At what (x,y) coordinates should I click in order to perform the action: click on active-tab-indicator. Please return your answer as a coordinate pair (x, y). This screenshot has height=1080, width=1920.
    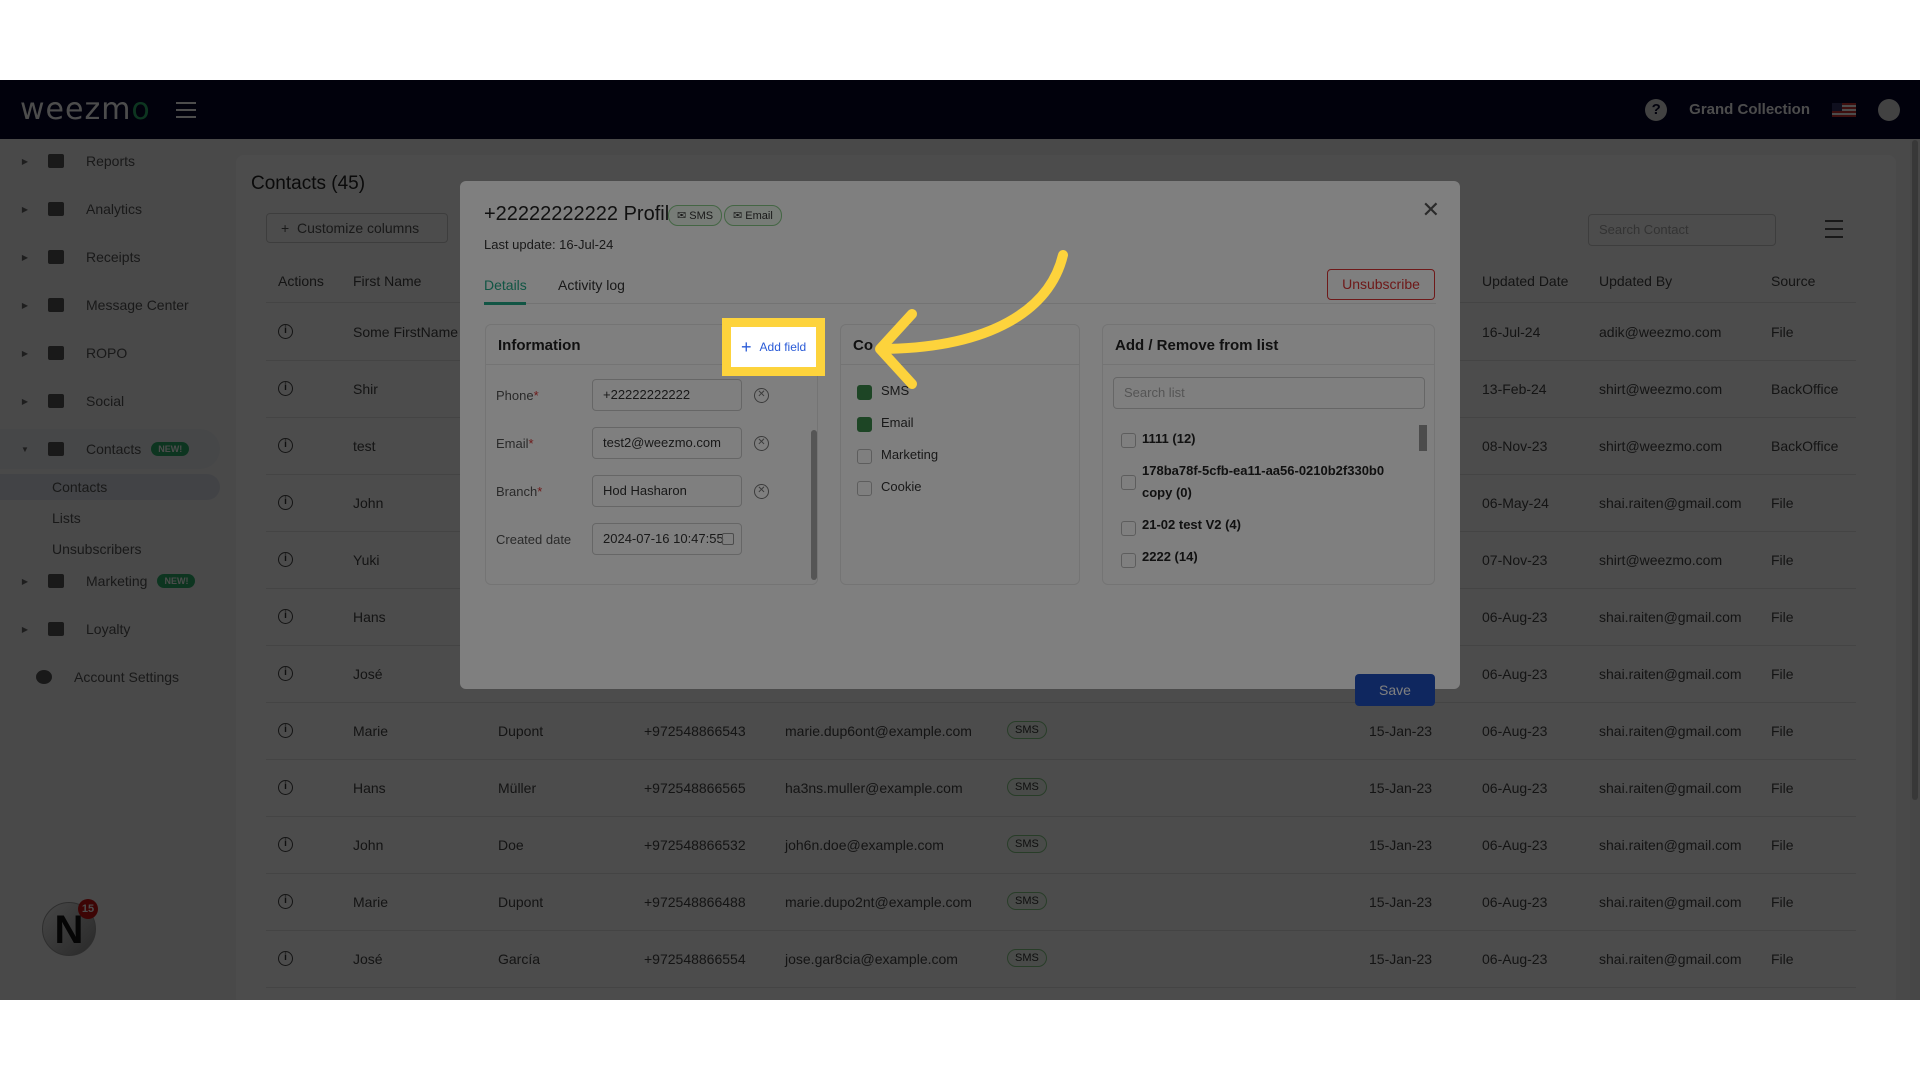
    Looking at the image, I should click on (505, 303).